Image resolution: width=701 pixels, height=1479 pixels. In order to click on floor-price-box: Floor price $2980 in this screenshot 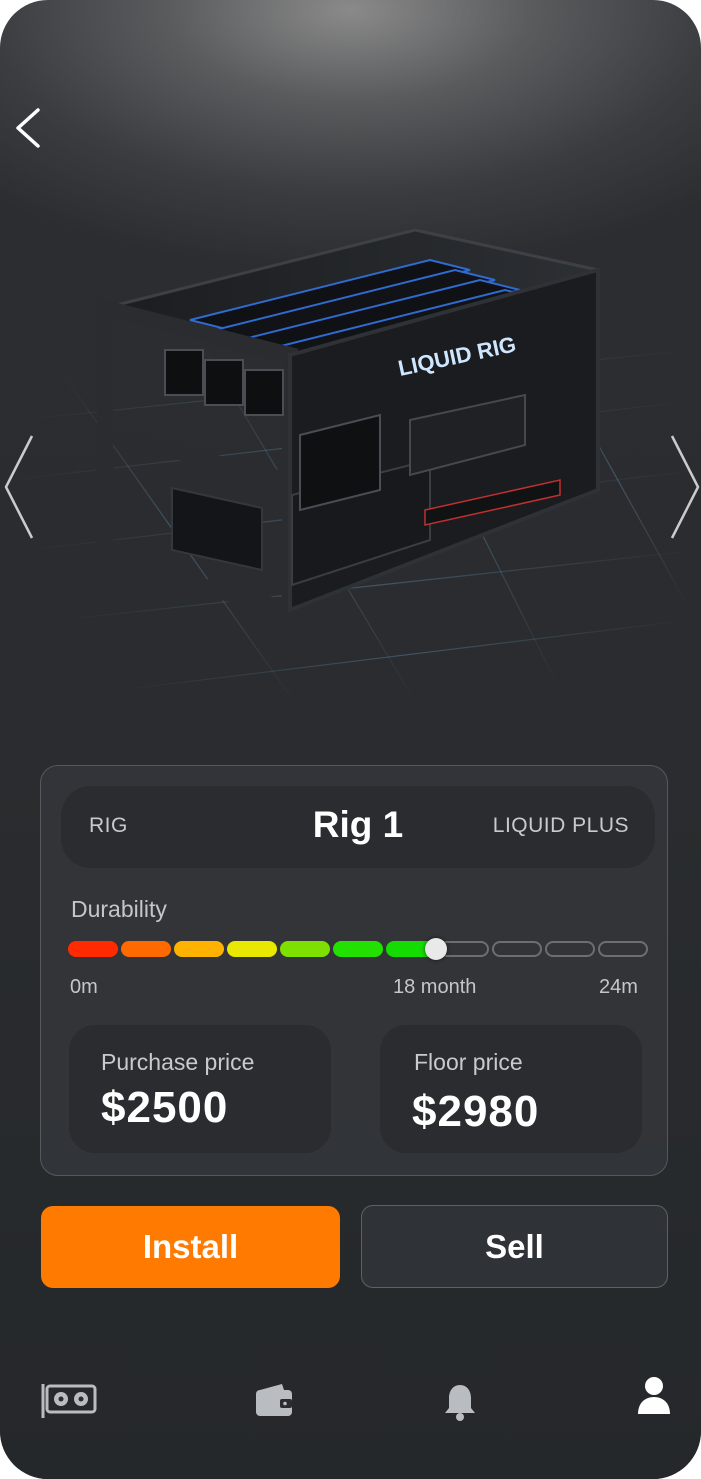, I will do `click(511, 1089)`.